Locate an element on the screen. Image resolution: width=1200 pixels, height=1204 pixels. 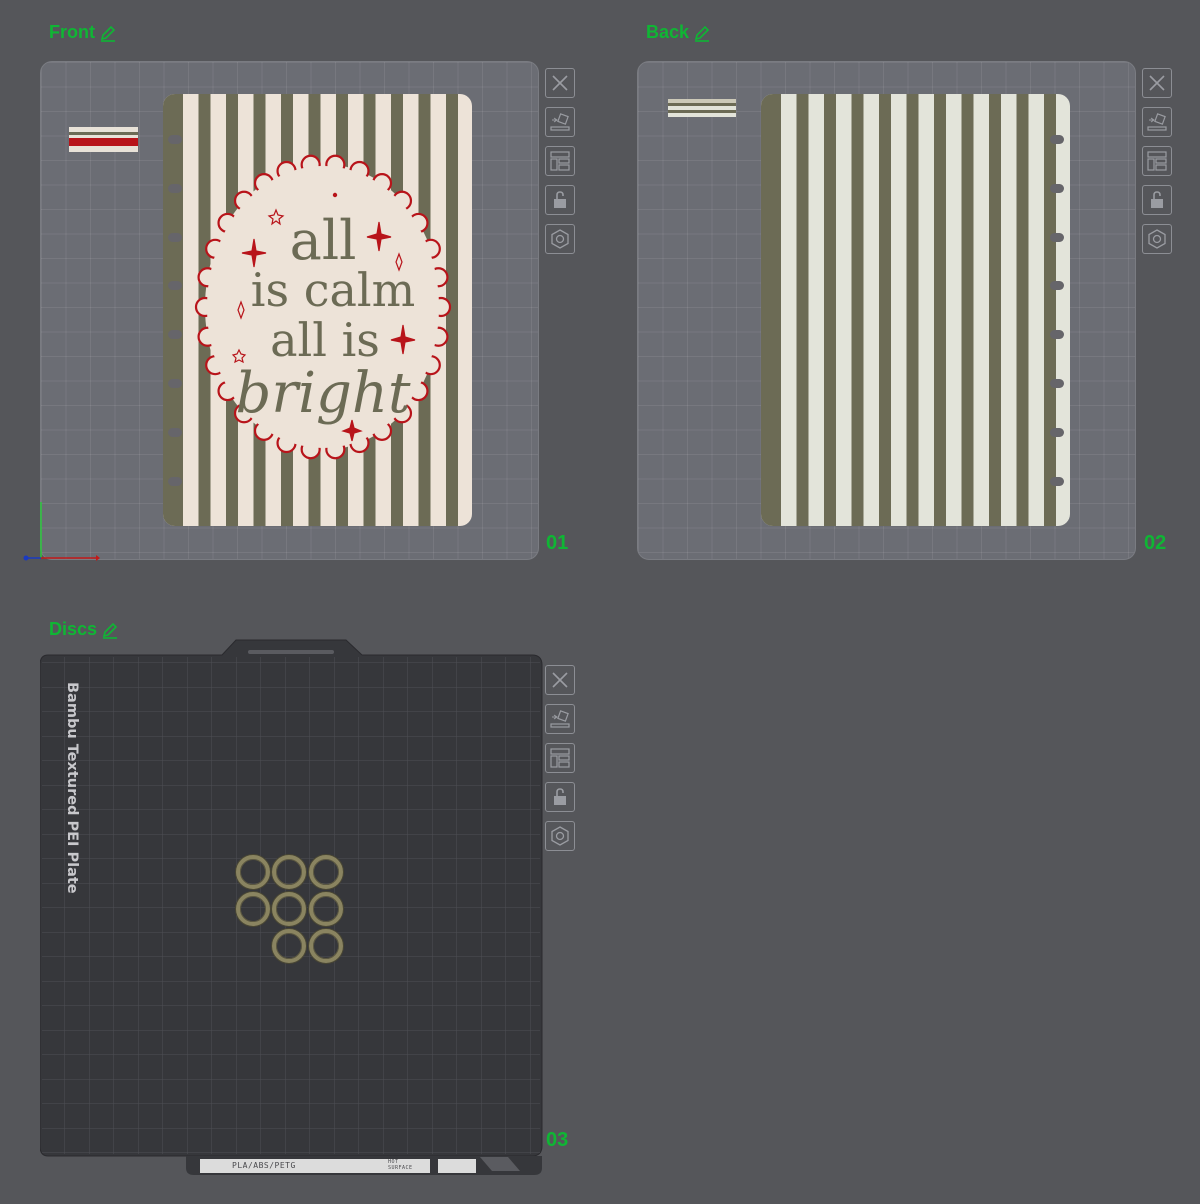
surface-label: HOT SURFACE is located at coordinates (400, 1165).